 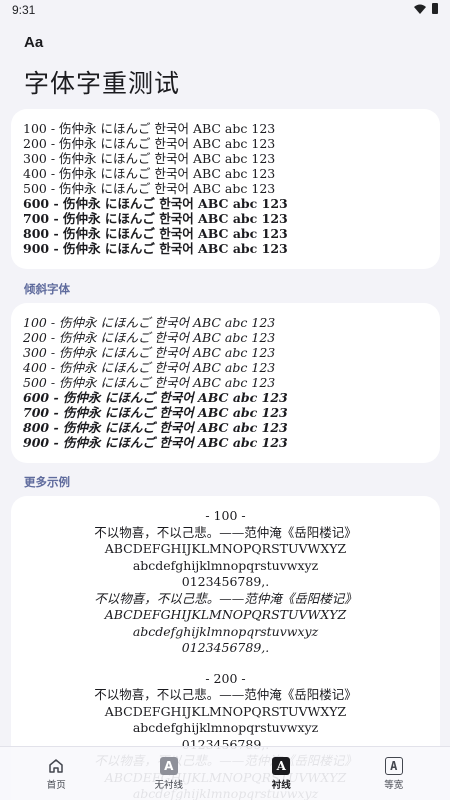 I want to click on more-section-label: 更多示例, so click(x=47, y=482).